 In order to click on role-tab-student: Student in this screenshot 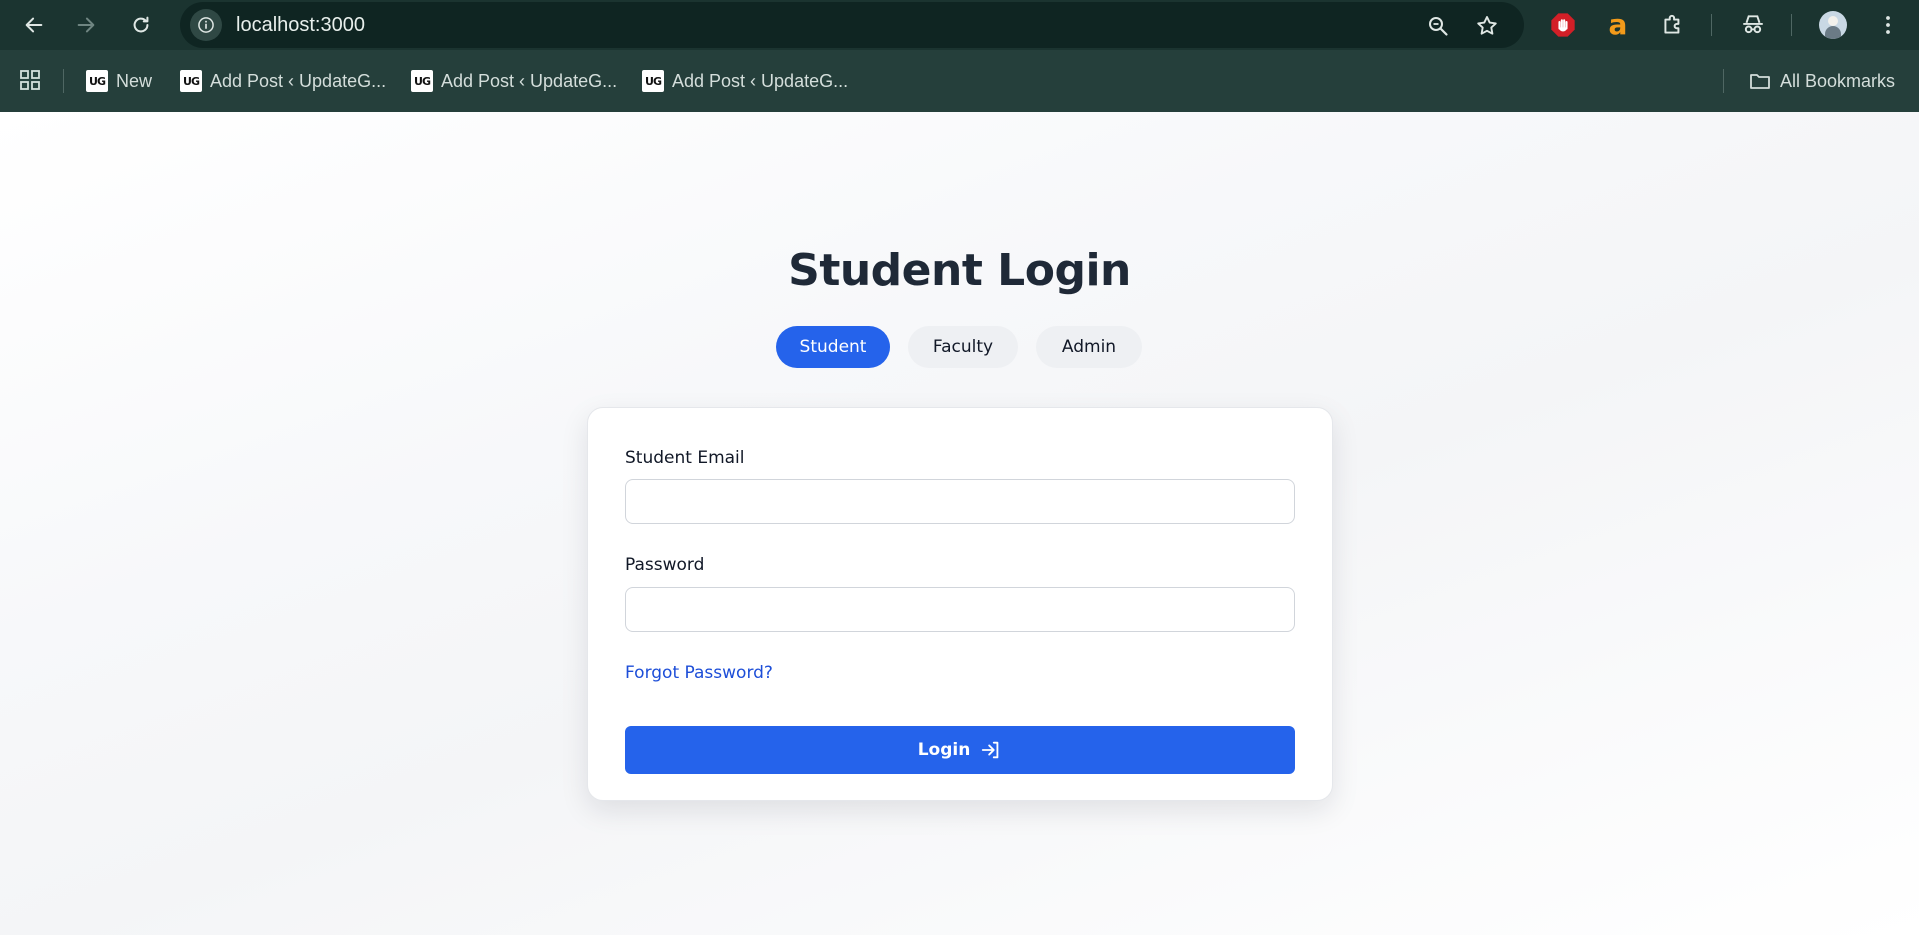, I will do `click(833, 347)`.